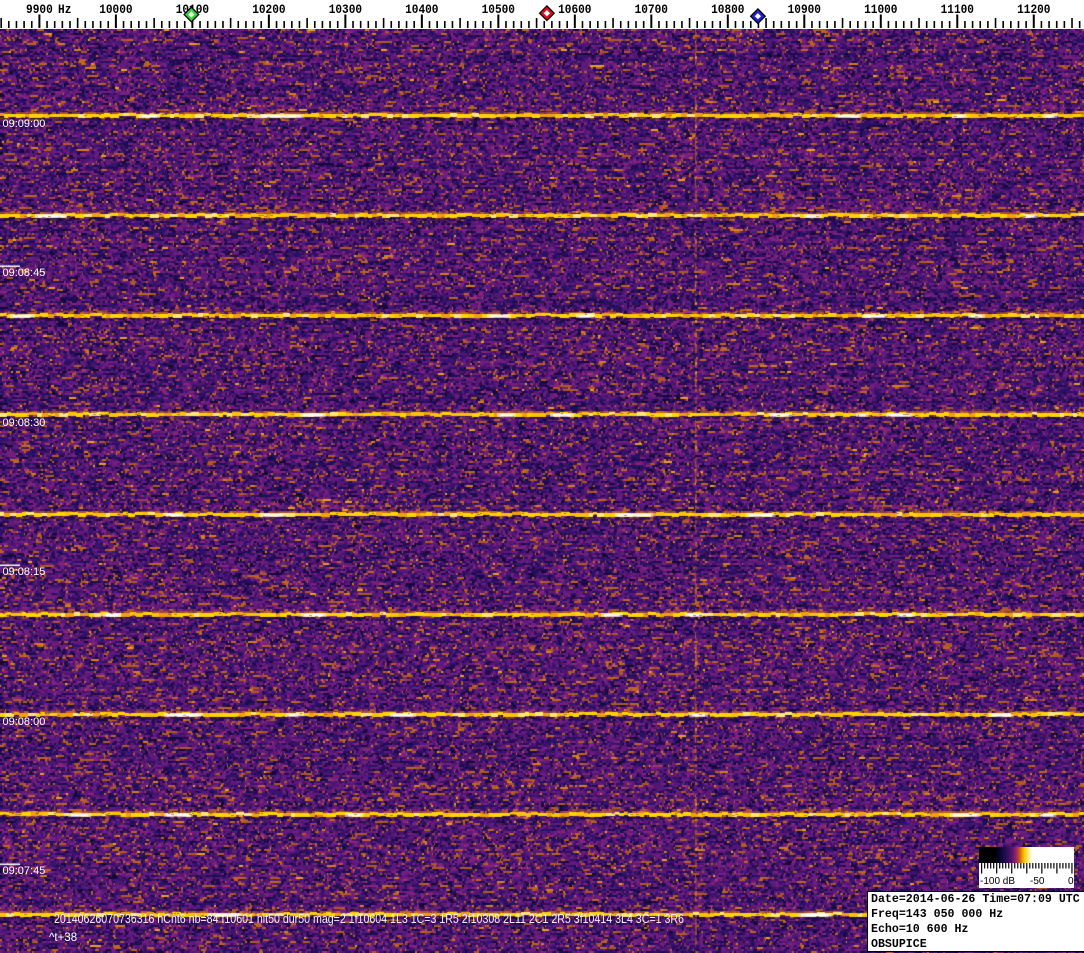 The height and width of the screenshot is (953, 1084). What do you see at coordinates (575, 9) in the screenshot?
I see `svg-text: 10600` at bounding box center [575, 9].